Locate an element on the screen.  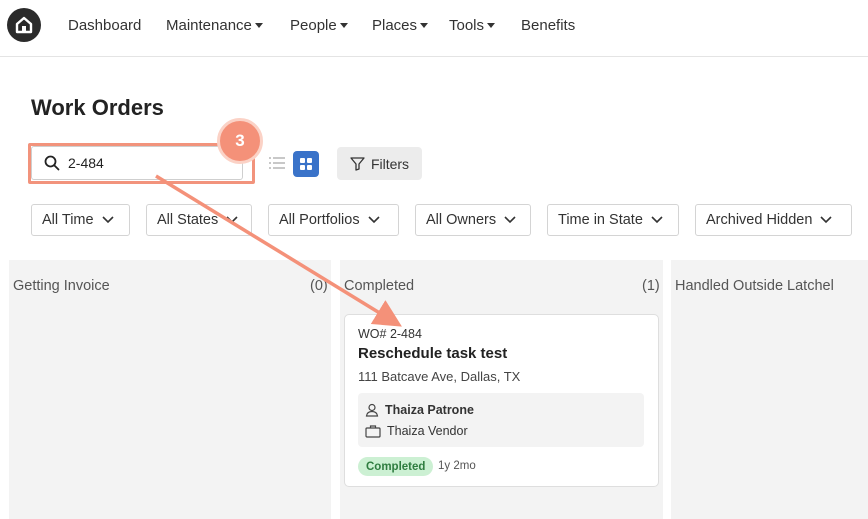
column-handled-outside is located at coordinates (769, 389).